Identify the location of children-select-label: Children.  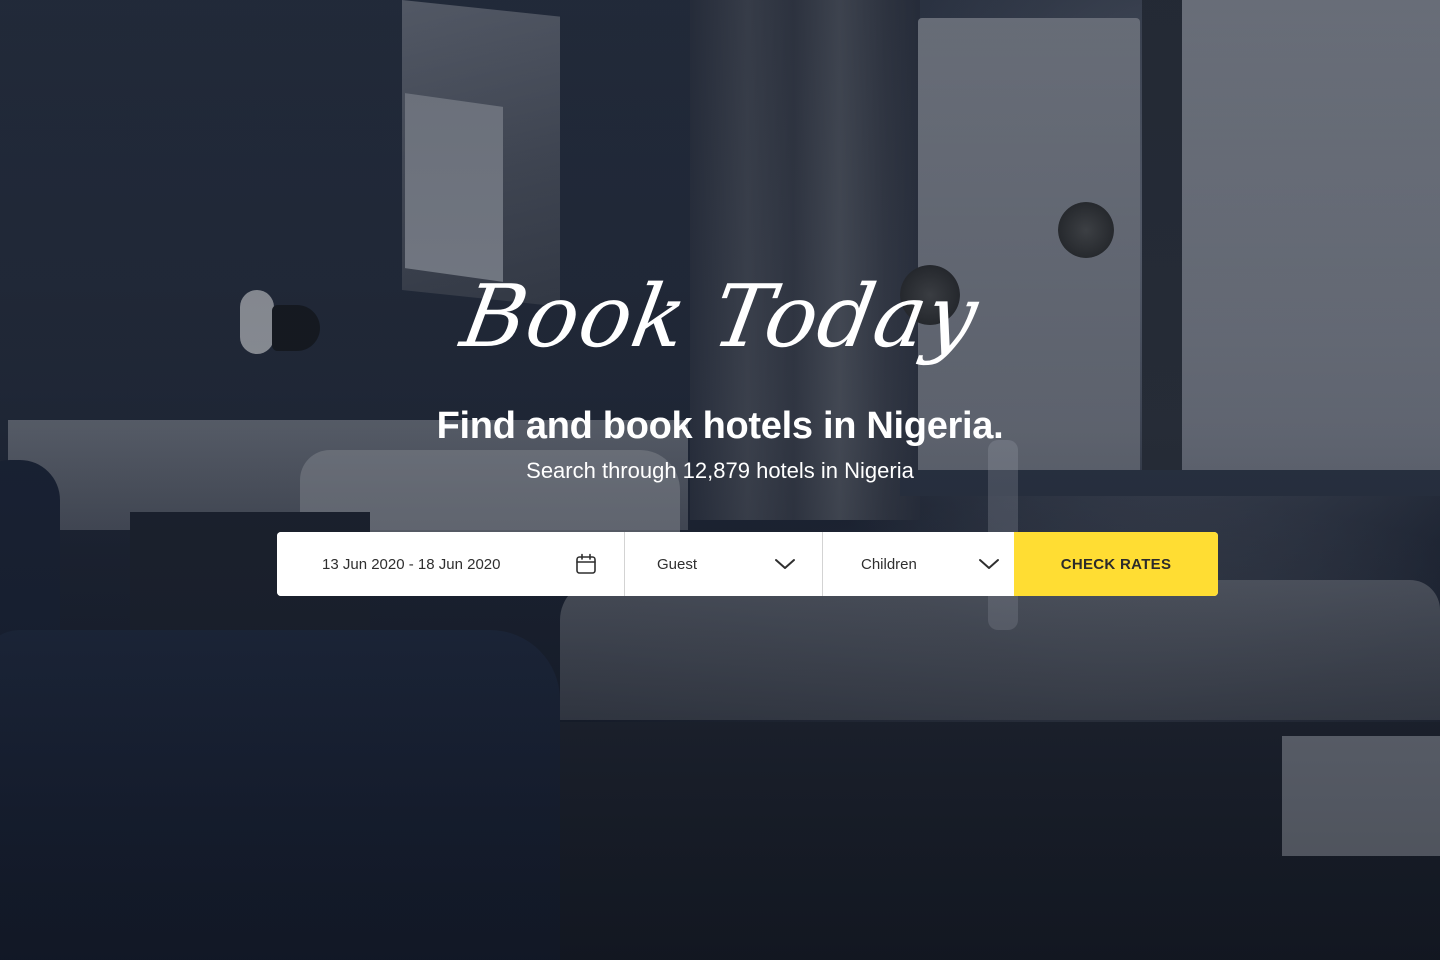
(889, 564).